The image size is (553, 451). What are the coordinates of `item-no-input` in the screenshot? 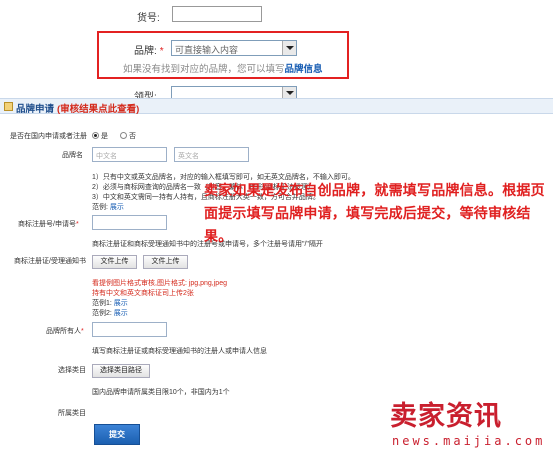 It's located at (217, 14).